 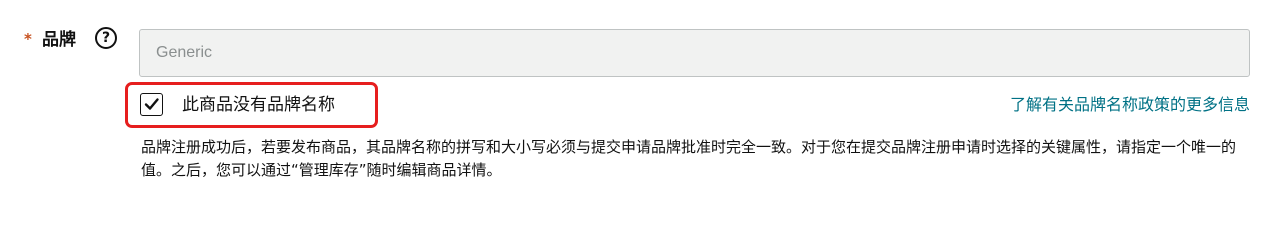 I want to click on no-brand-checkbox, so click(x=151, y=104).